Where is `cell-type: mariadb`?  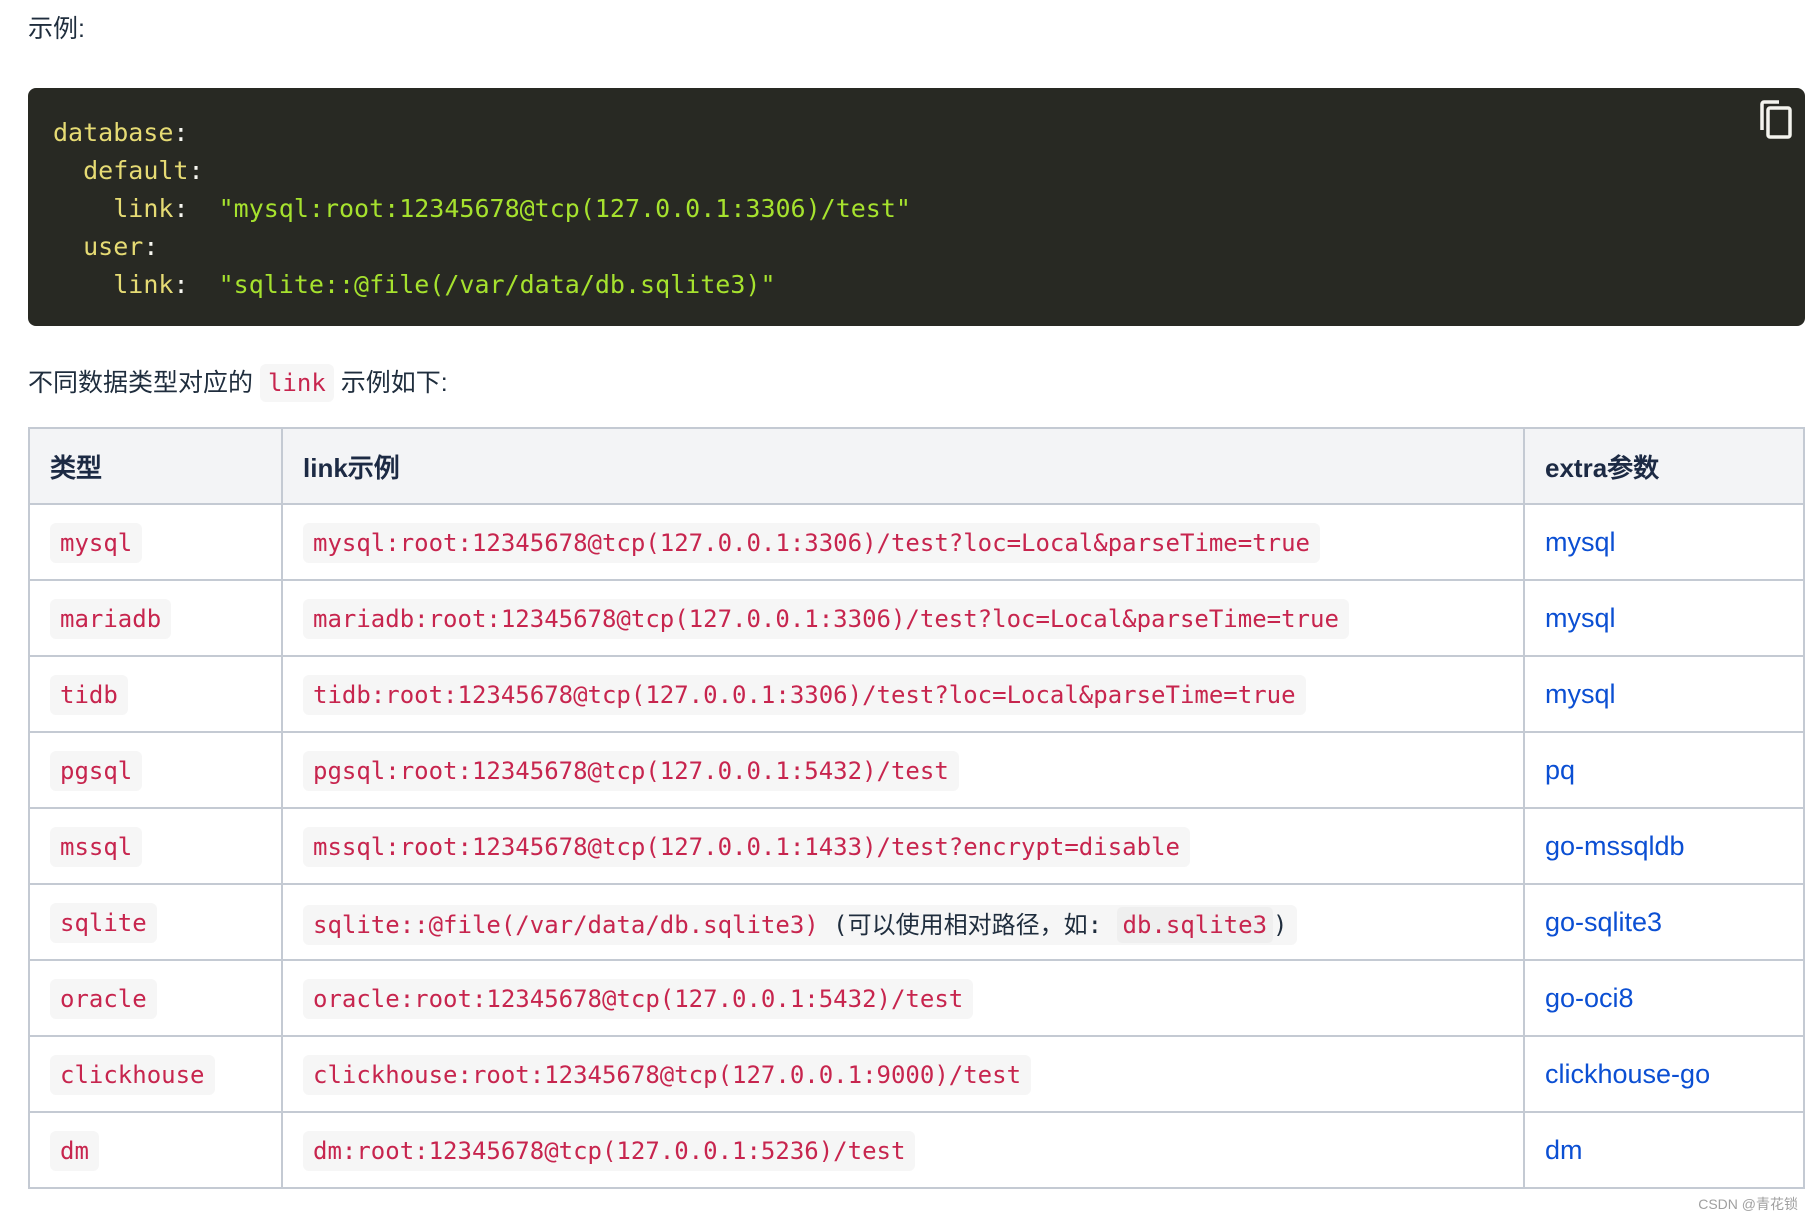
cell-type: mariadb is located at coordinates (155, 618).